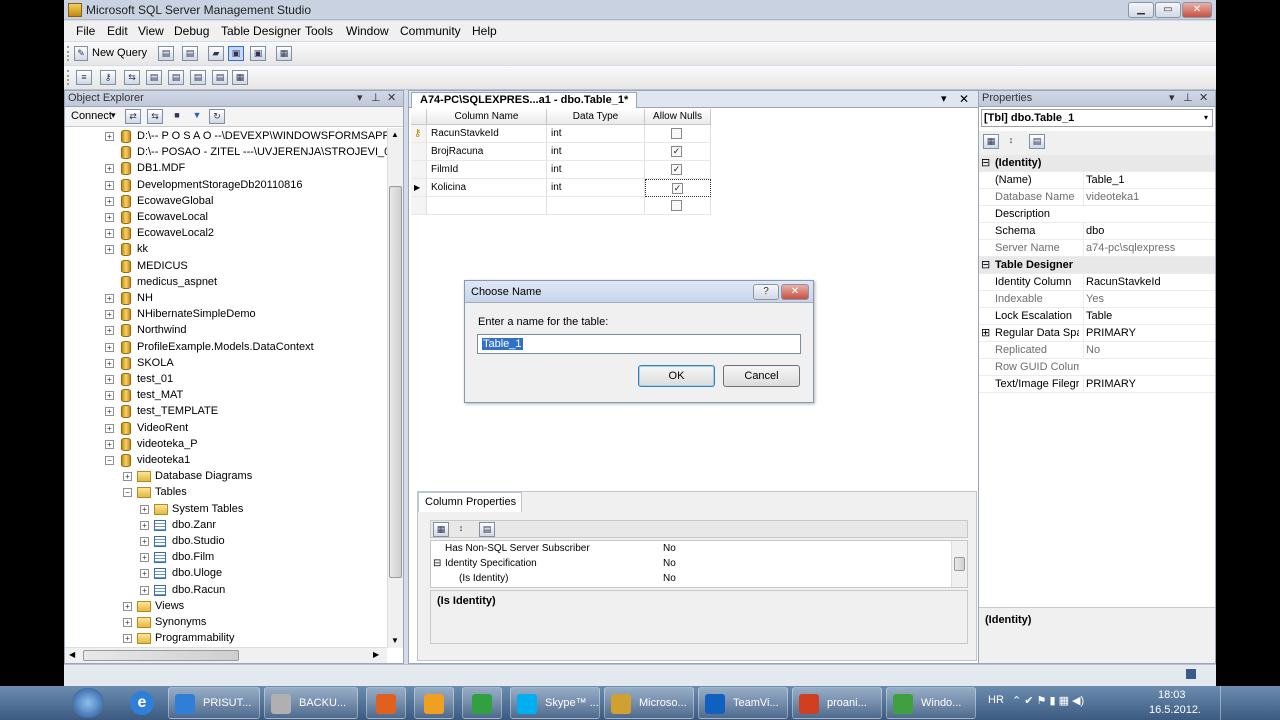 The width and height of the screenshot is (1280, 720). What do you see at coordinates (959, 564) in the screenshot?
I see `vertical-scrollbar` at bounding box center [959, 564].